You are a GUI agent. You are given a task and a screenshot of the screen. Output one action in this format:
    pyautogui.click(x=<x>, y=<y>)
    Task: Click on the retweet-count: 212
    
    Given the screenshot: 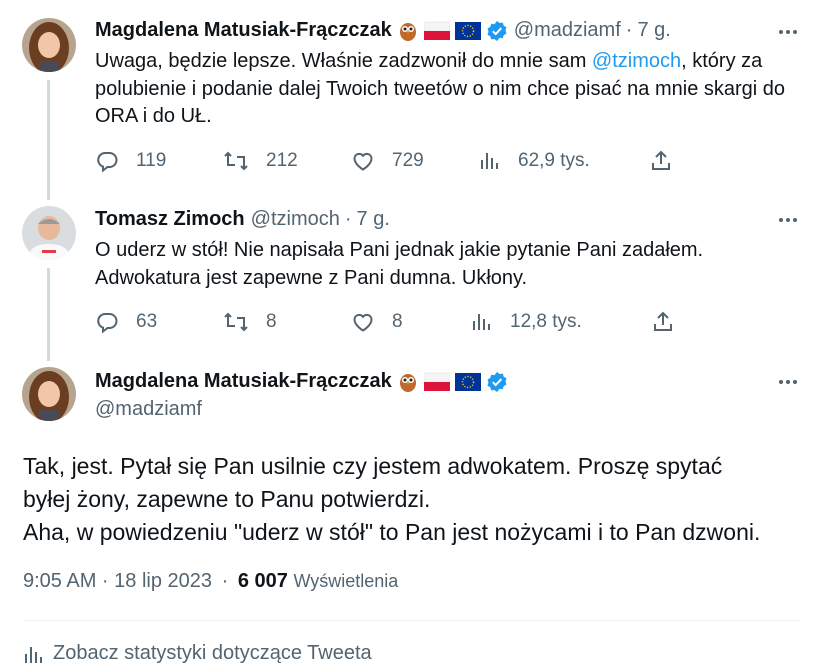 What is the action you would take?
    pyautogui.click(x=282, y=160)
    